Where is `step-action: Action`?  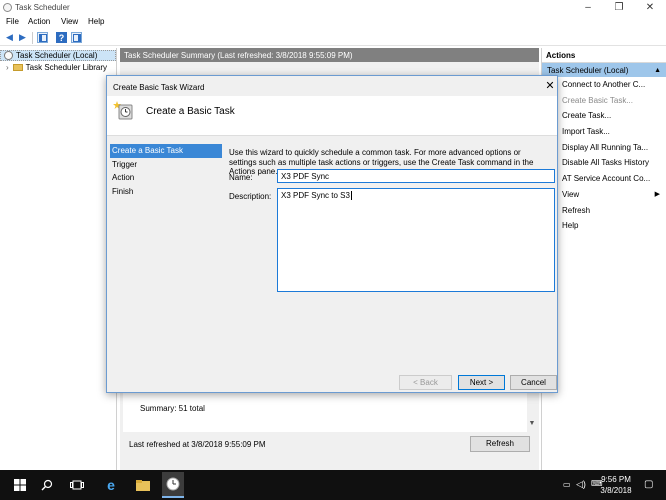
step-action: Action is located at coordinates (166, 178).